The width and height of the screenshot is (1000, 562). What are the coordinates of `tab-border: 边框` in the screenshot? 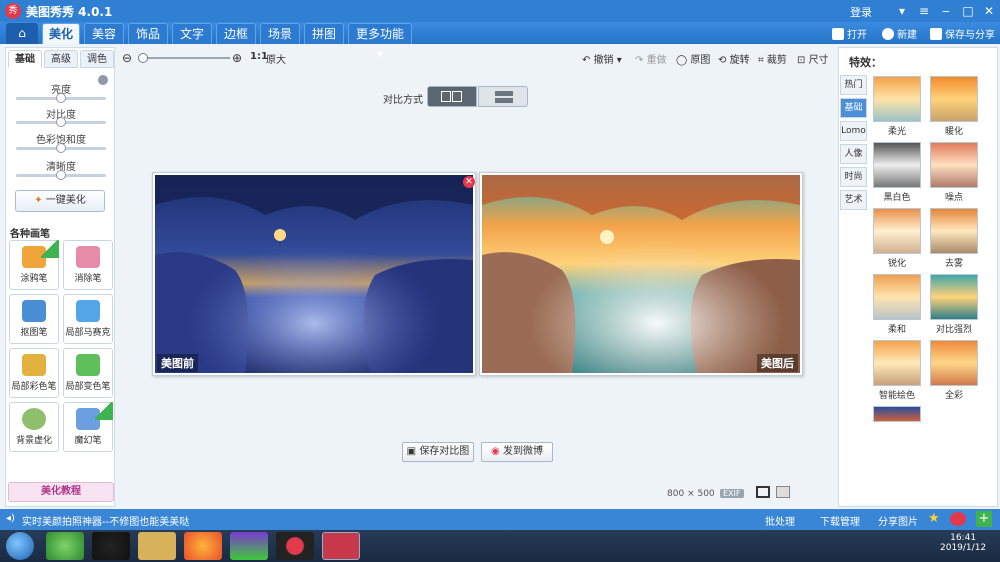 It's located at (236, 33).